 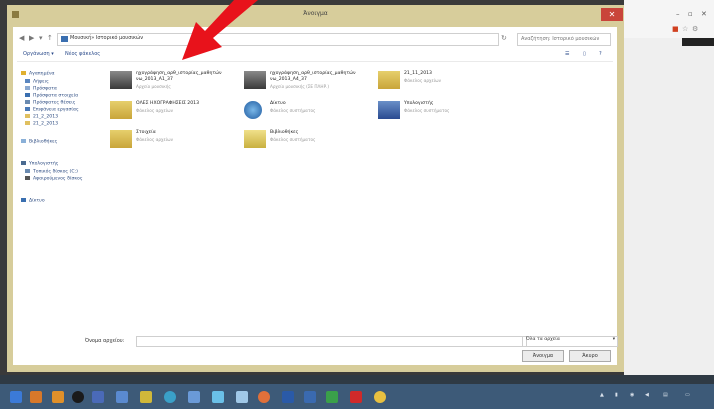 I want to click on nav-libraries: Βιβλιοθήκες, so click(x=39, y=142).